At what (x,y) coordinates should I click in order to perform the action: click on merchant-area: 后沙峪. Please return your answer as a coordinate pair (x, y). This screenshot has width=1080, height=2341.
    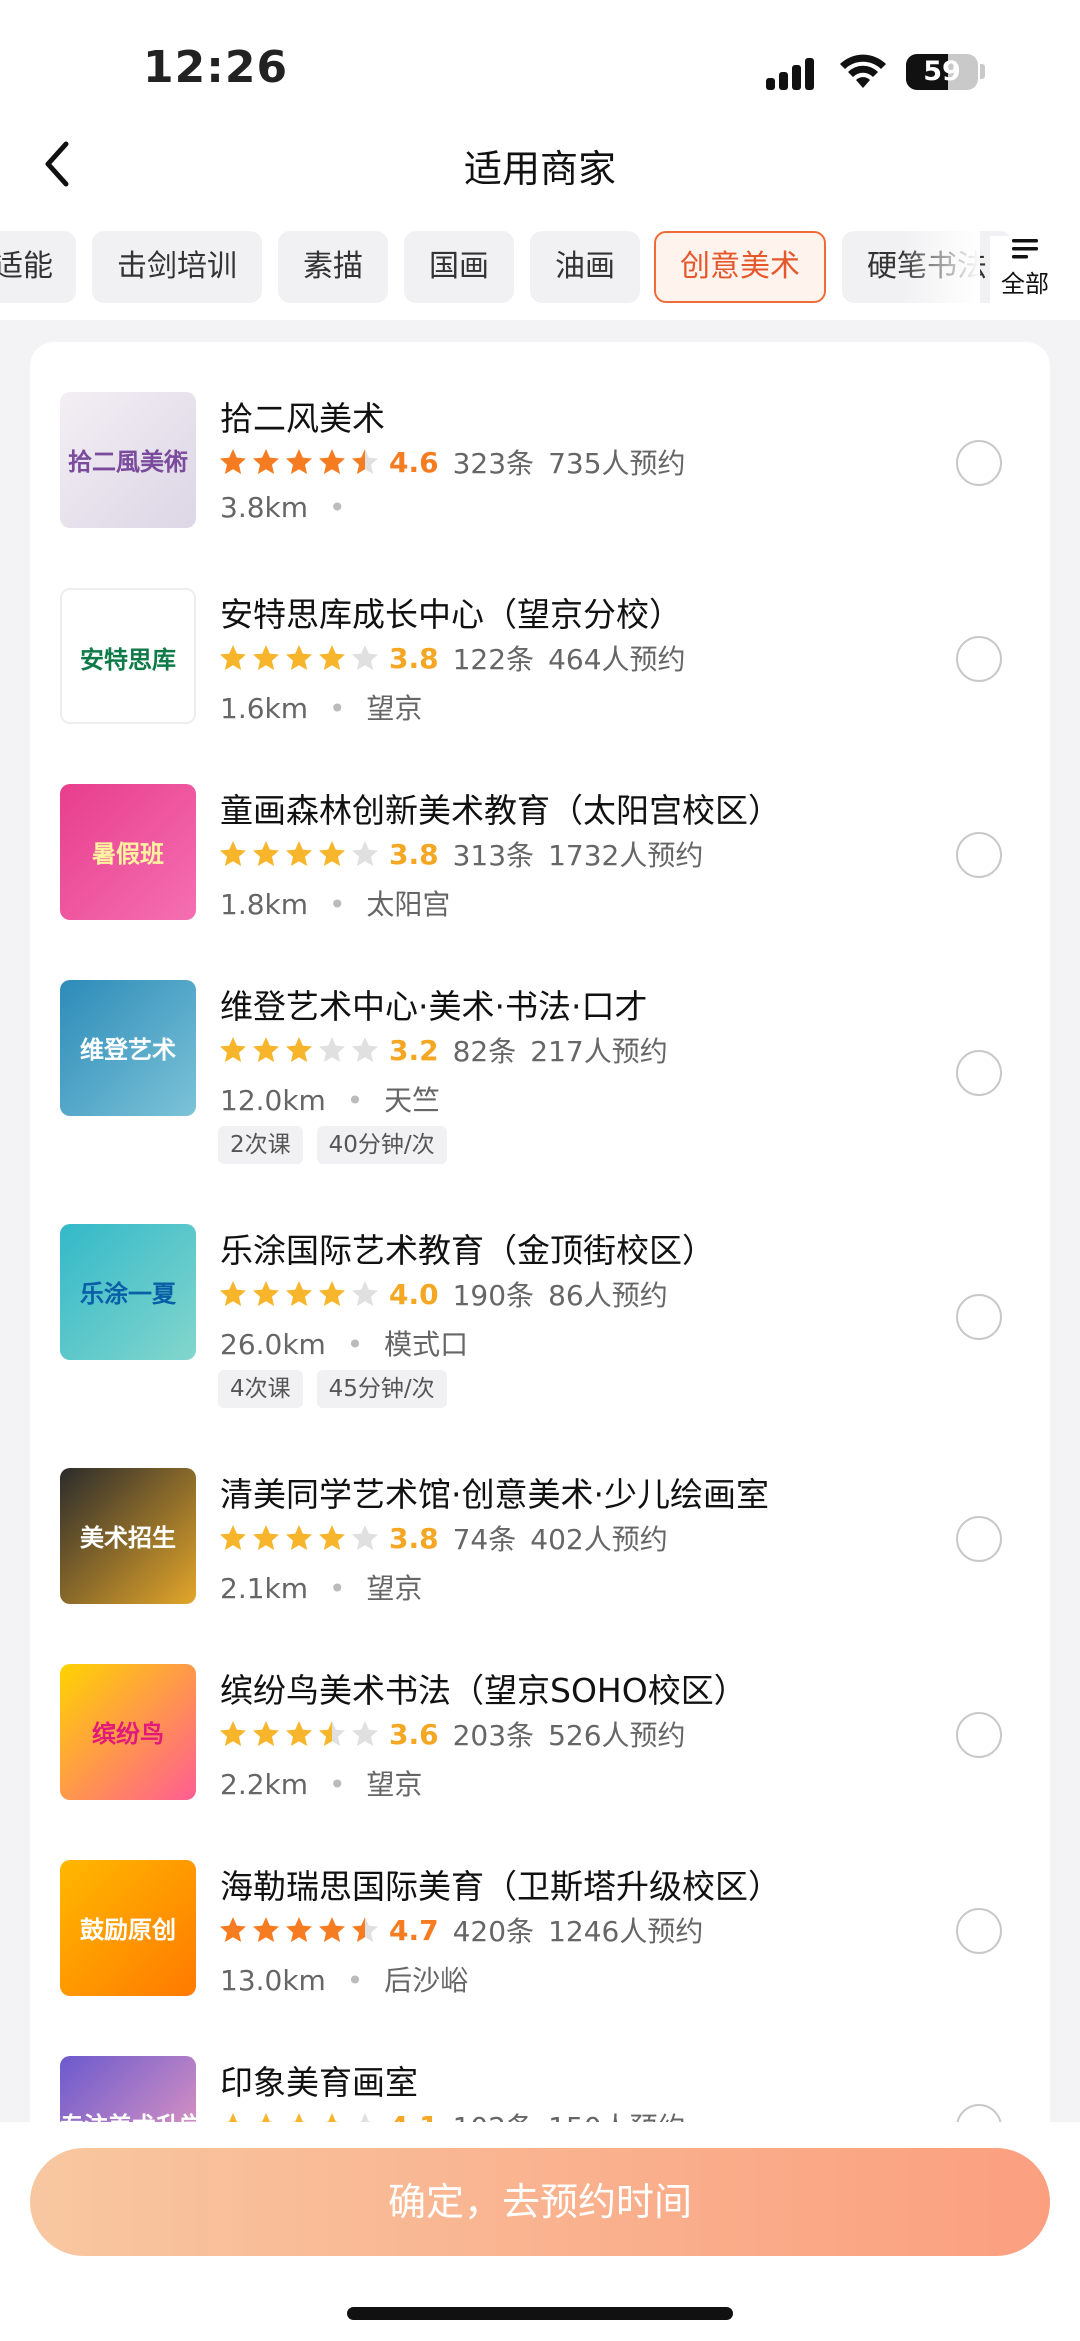
    Looking at the image, I should click on (426, 1980).